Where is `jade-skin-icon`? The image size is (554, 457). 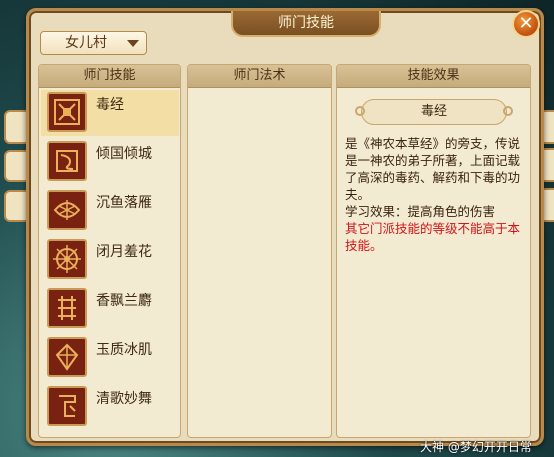
jade-skin-icon is located at coordinates (67, 357).